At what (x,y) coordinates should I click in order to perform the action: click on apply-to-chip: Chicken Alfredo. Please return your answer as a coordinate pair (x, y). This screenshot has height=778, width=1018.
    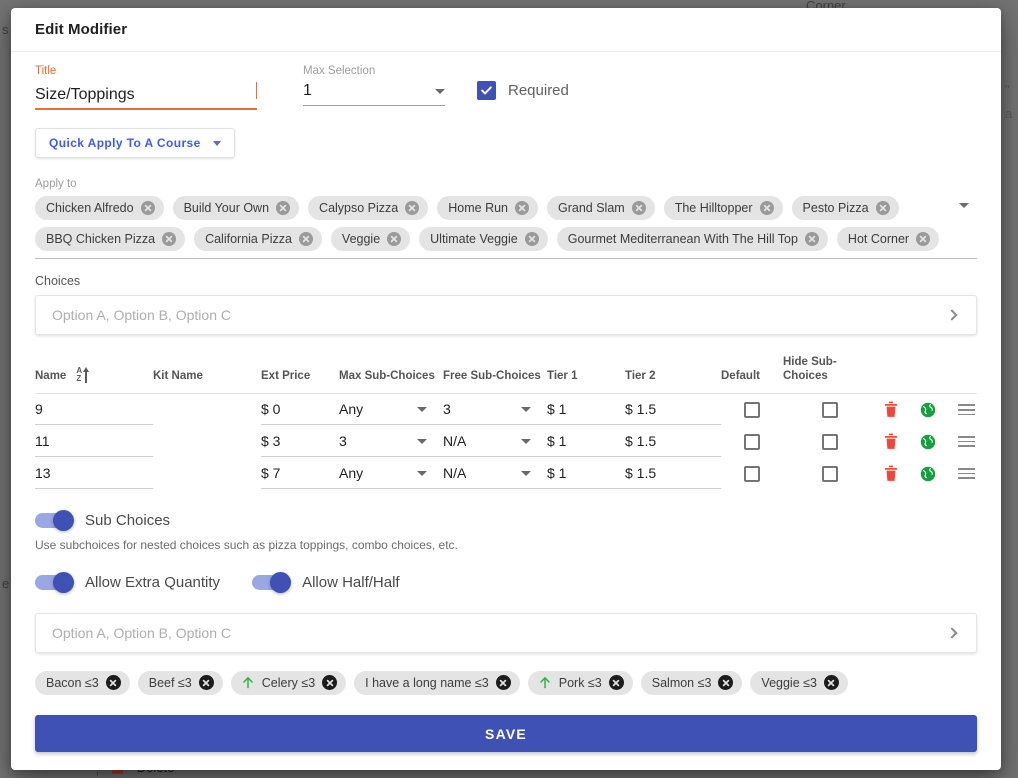
    Looking at the image, I should click on (99, 208).